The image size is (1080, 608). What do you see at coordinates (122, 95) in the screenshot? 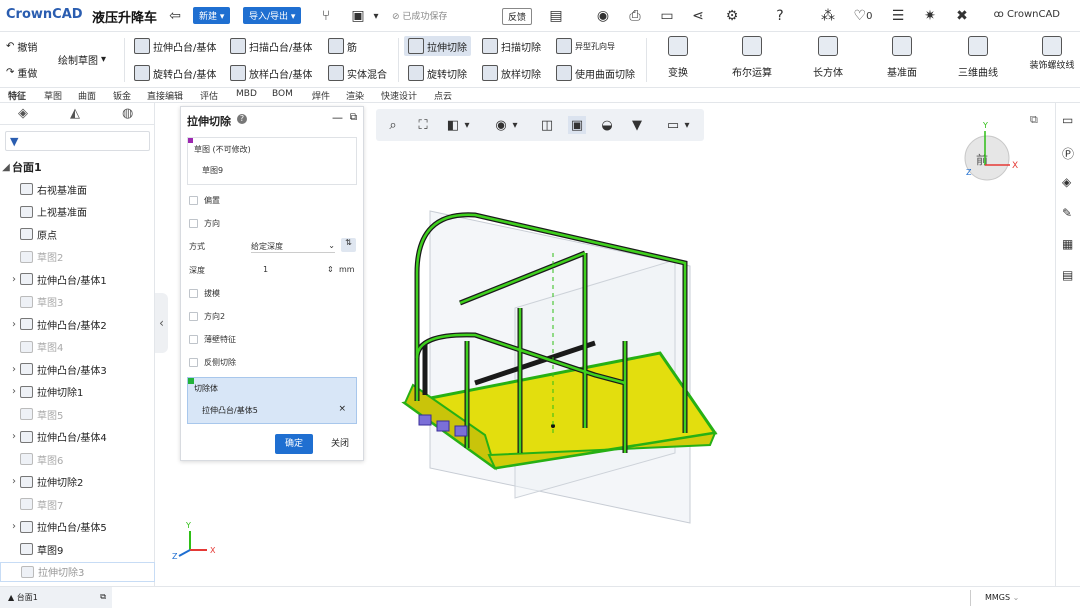
I see `tab-sheetmetal: 钣金` at bounding box center [122, 95].